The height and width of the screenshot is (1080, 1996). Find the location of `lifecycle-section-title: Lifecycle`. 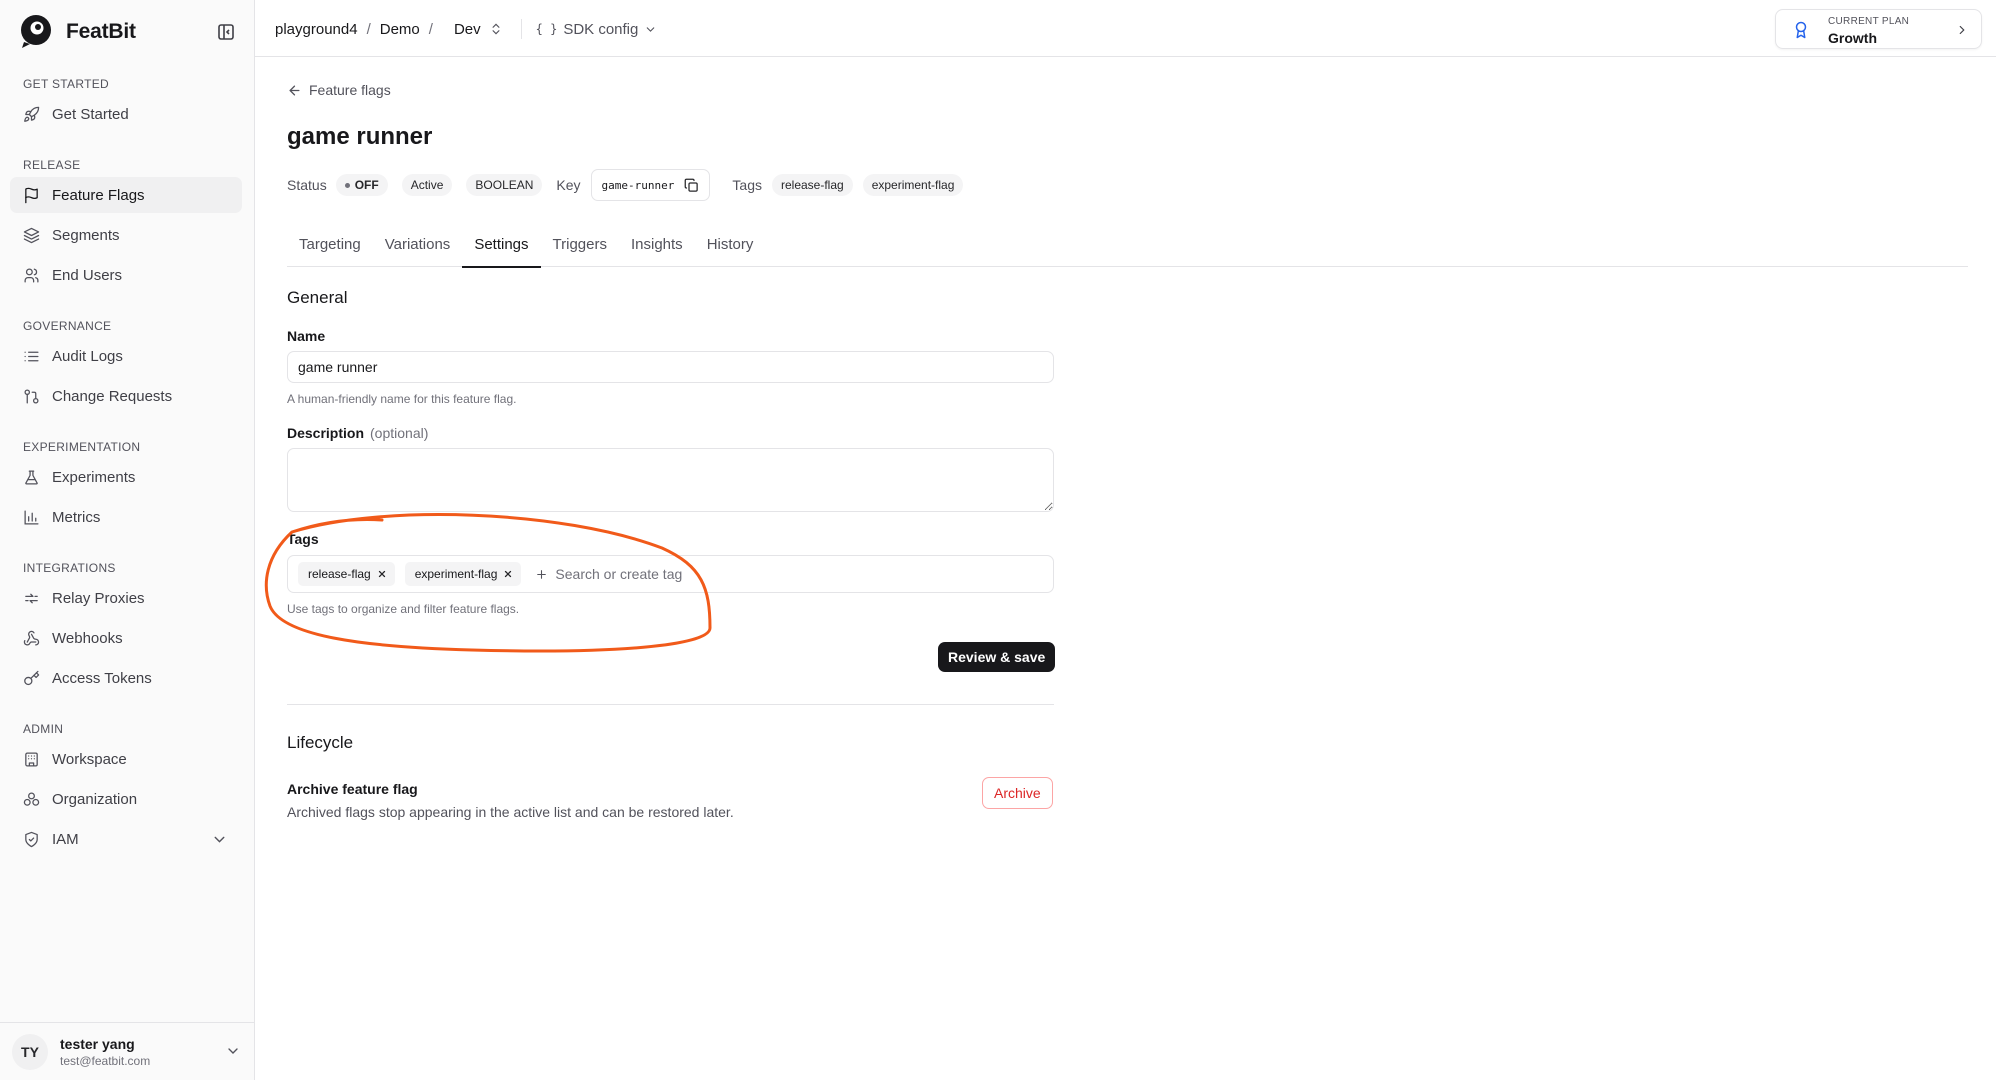

lifecycle-section-title: Lifecycle is located at coordinates (320, 742).